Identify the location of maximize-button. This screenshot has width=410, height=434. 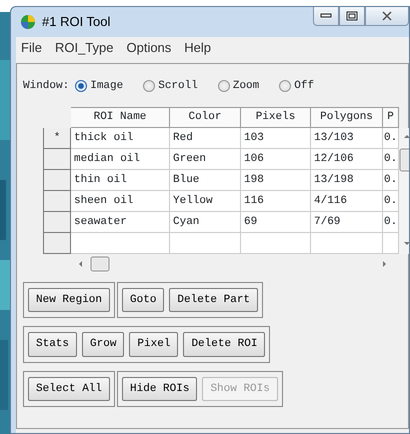
(352, 16).